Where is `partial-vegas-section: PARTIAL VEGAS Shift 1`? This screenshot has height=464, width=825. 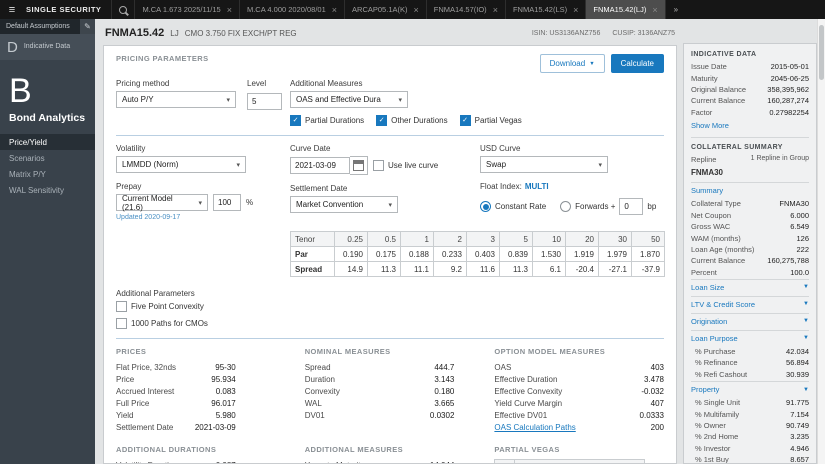
partial-vegas-section: PARTIAL VEGAS Shift 1 is located at coordinates (579, 454).